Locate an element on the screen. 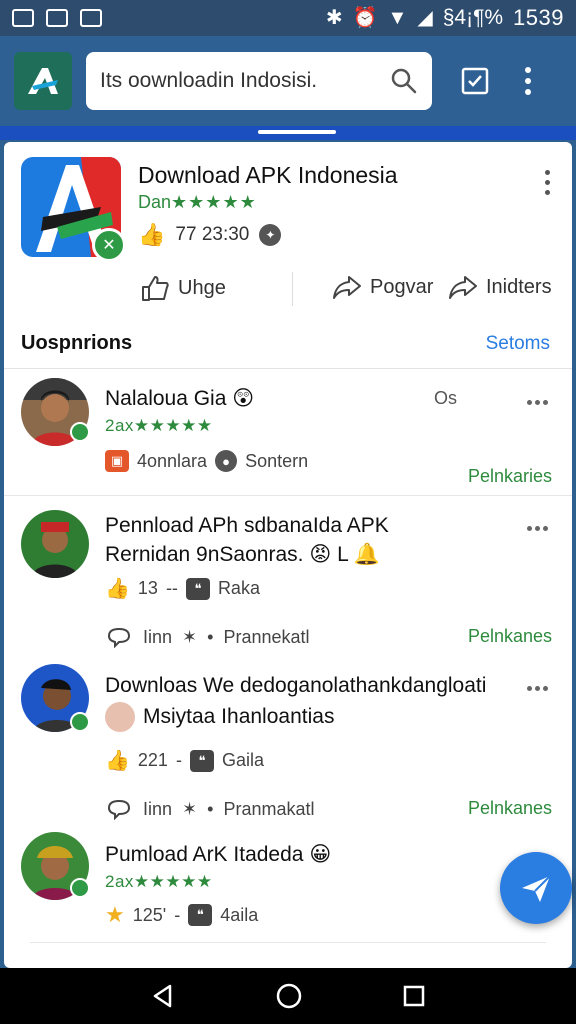  section-link: Setoms is located at coordinates (518, 344).